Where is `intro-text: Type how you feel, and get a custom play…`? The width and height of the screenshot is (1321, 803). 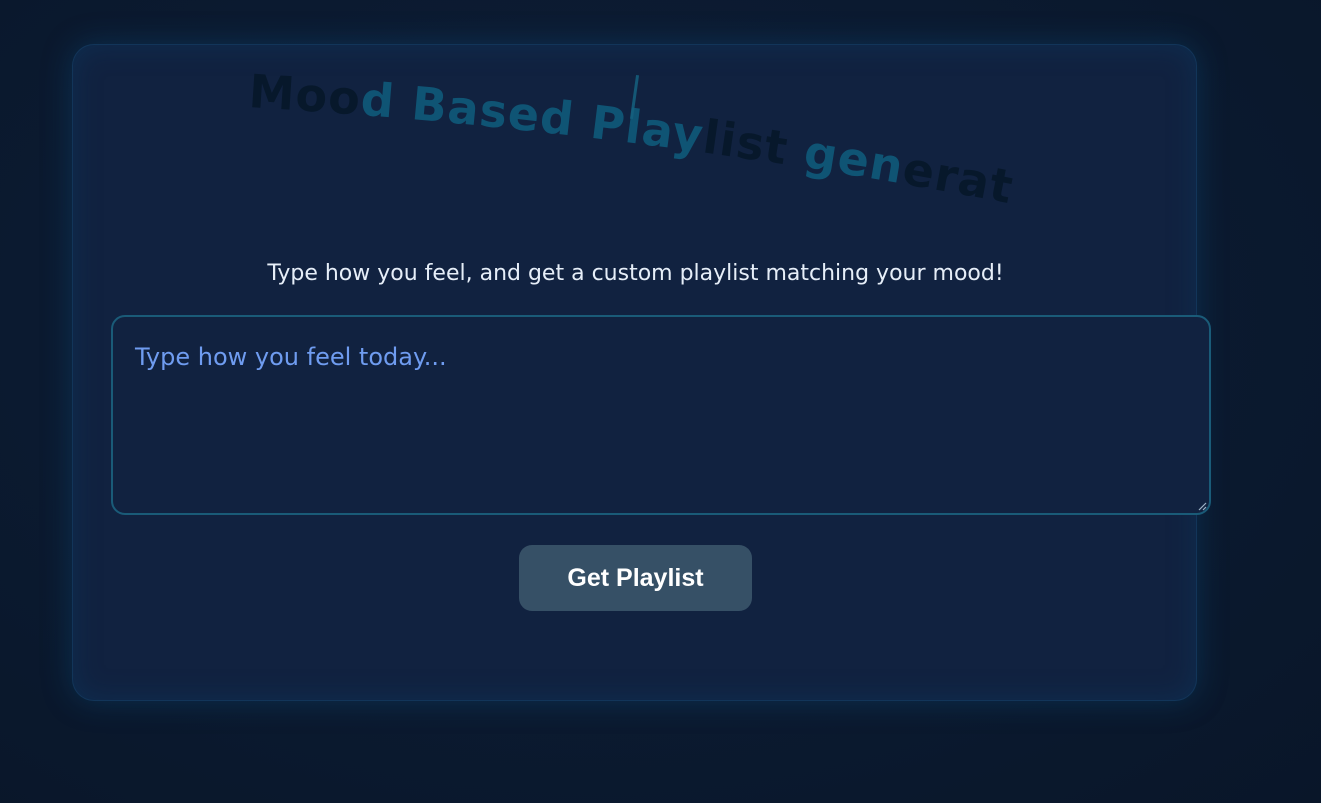 intro-text: Type how you feel, and get a custom play… is located at coordinates (635, 273).